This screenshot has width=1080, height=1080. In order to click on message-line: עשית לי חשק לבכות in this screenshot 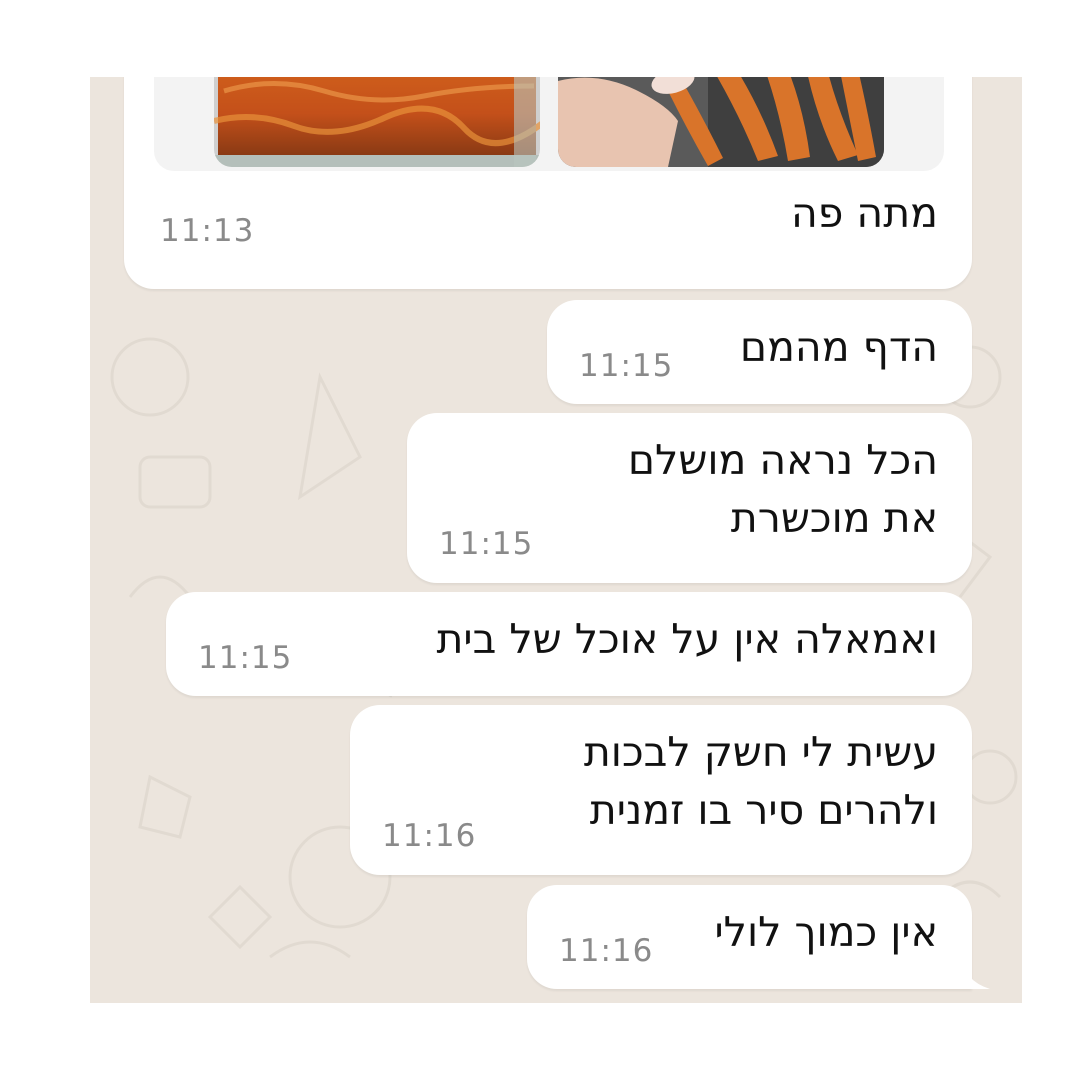, I will do `click(760, 752)`.